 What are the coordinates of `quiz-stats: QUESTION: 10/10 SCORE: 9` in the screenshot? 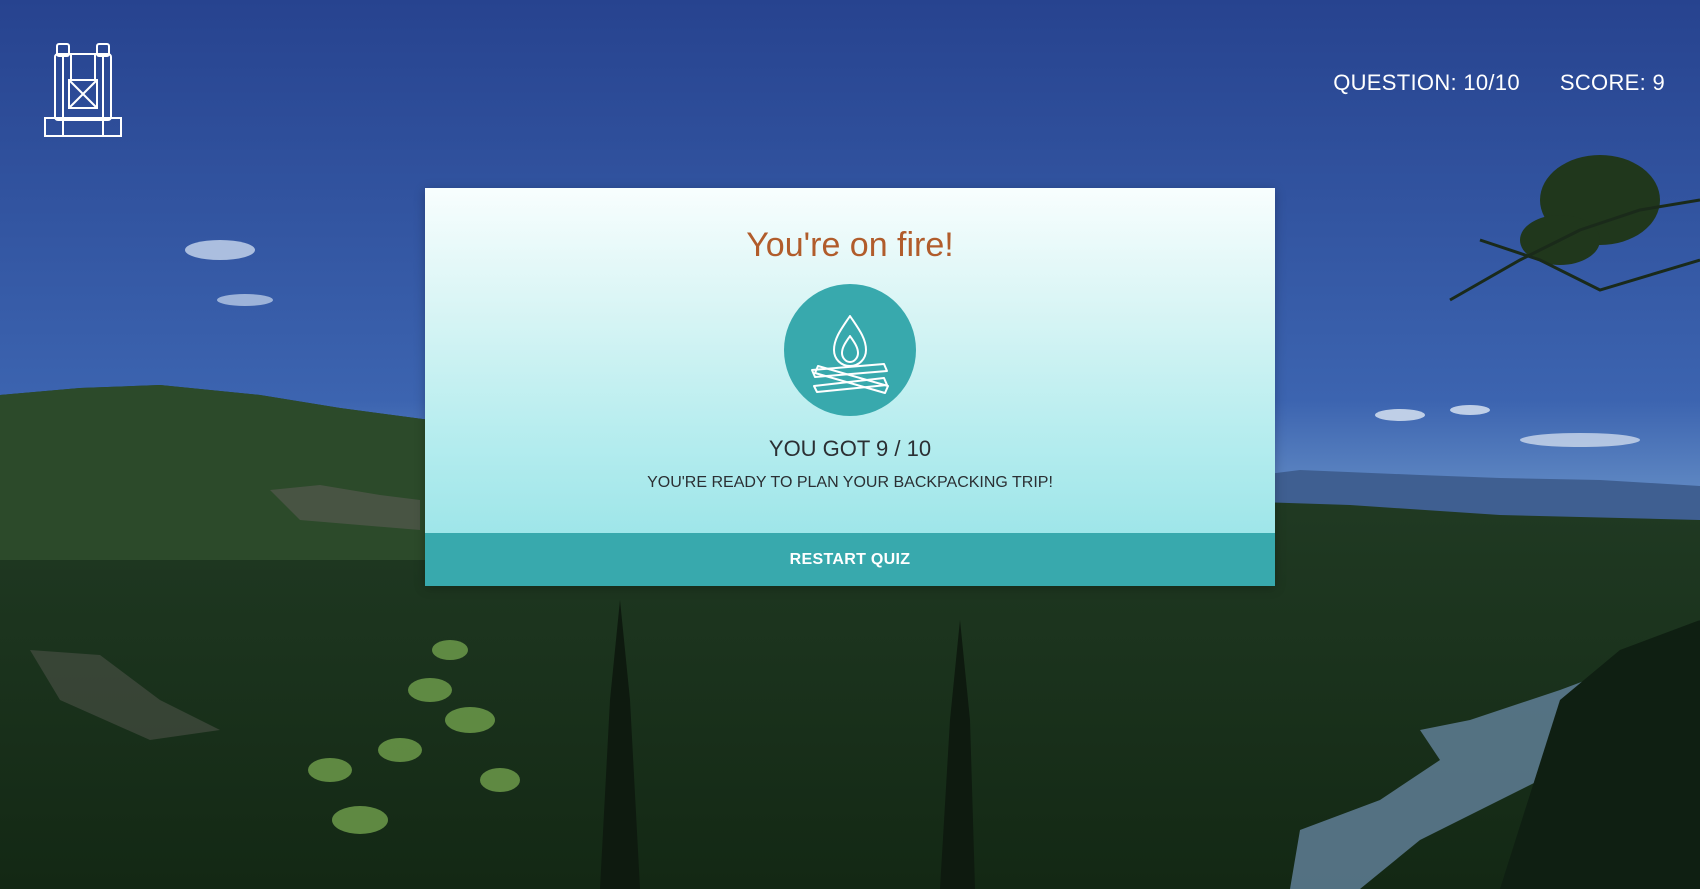 It's located at (1499, 83).